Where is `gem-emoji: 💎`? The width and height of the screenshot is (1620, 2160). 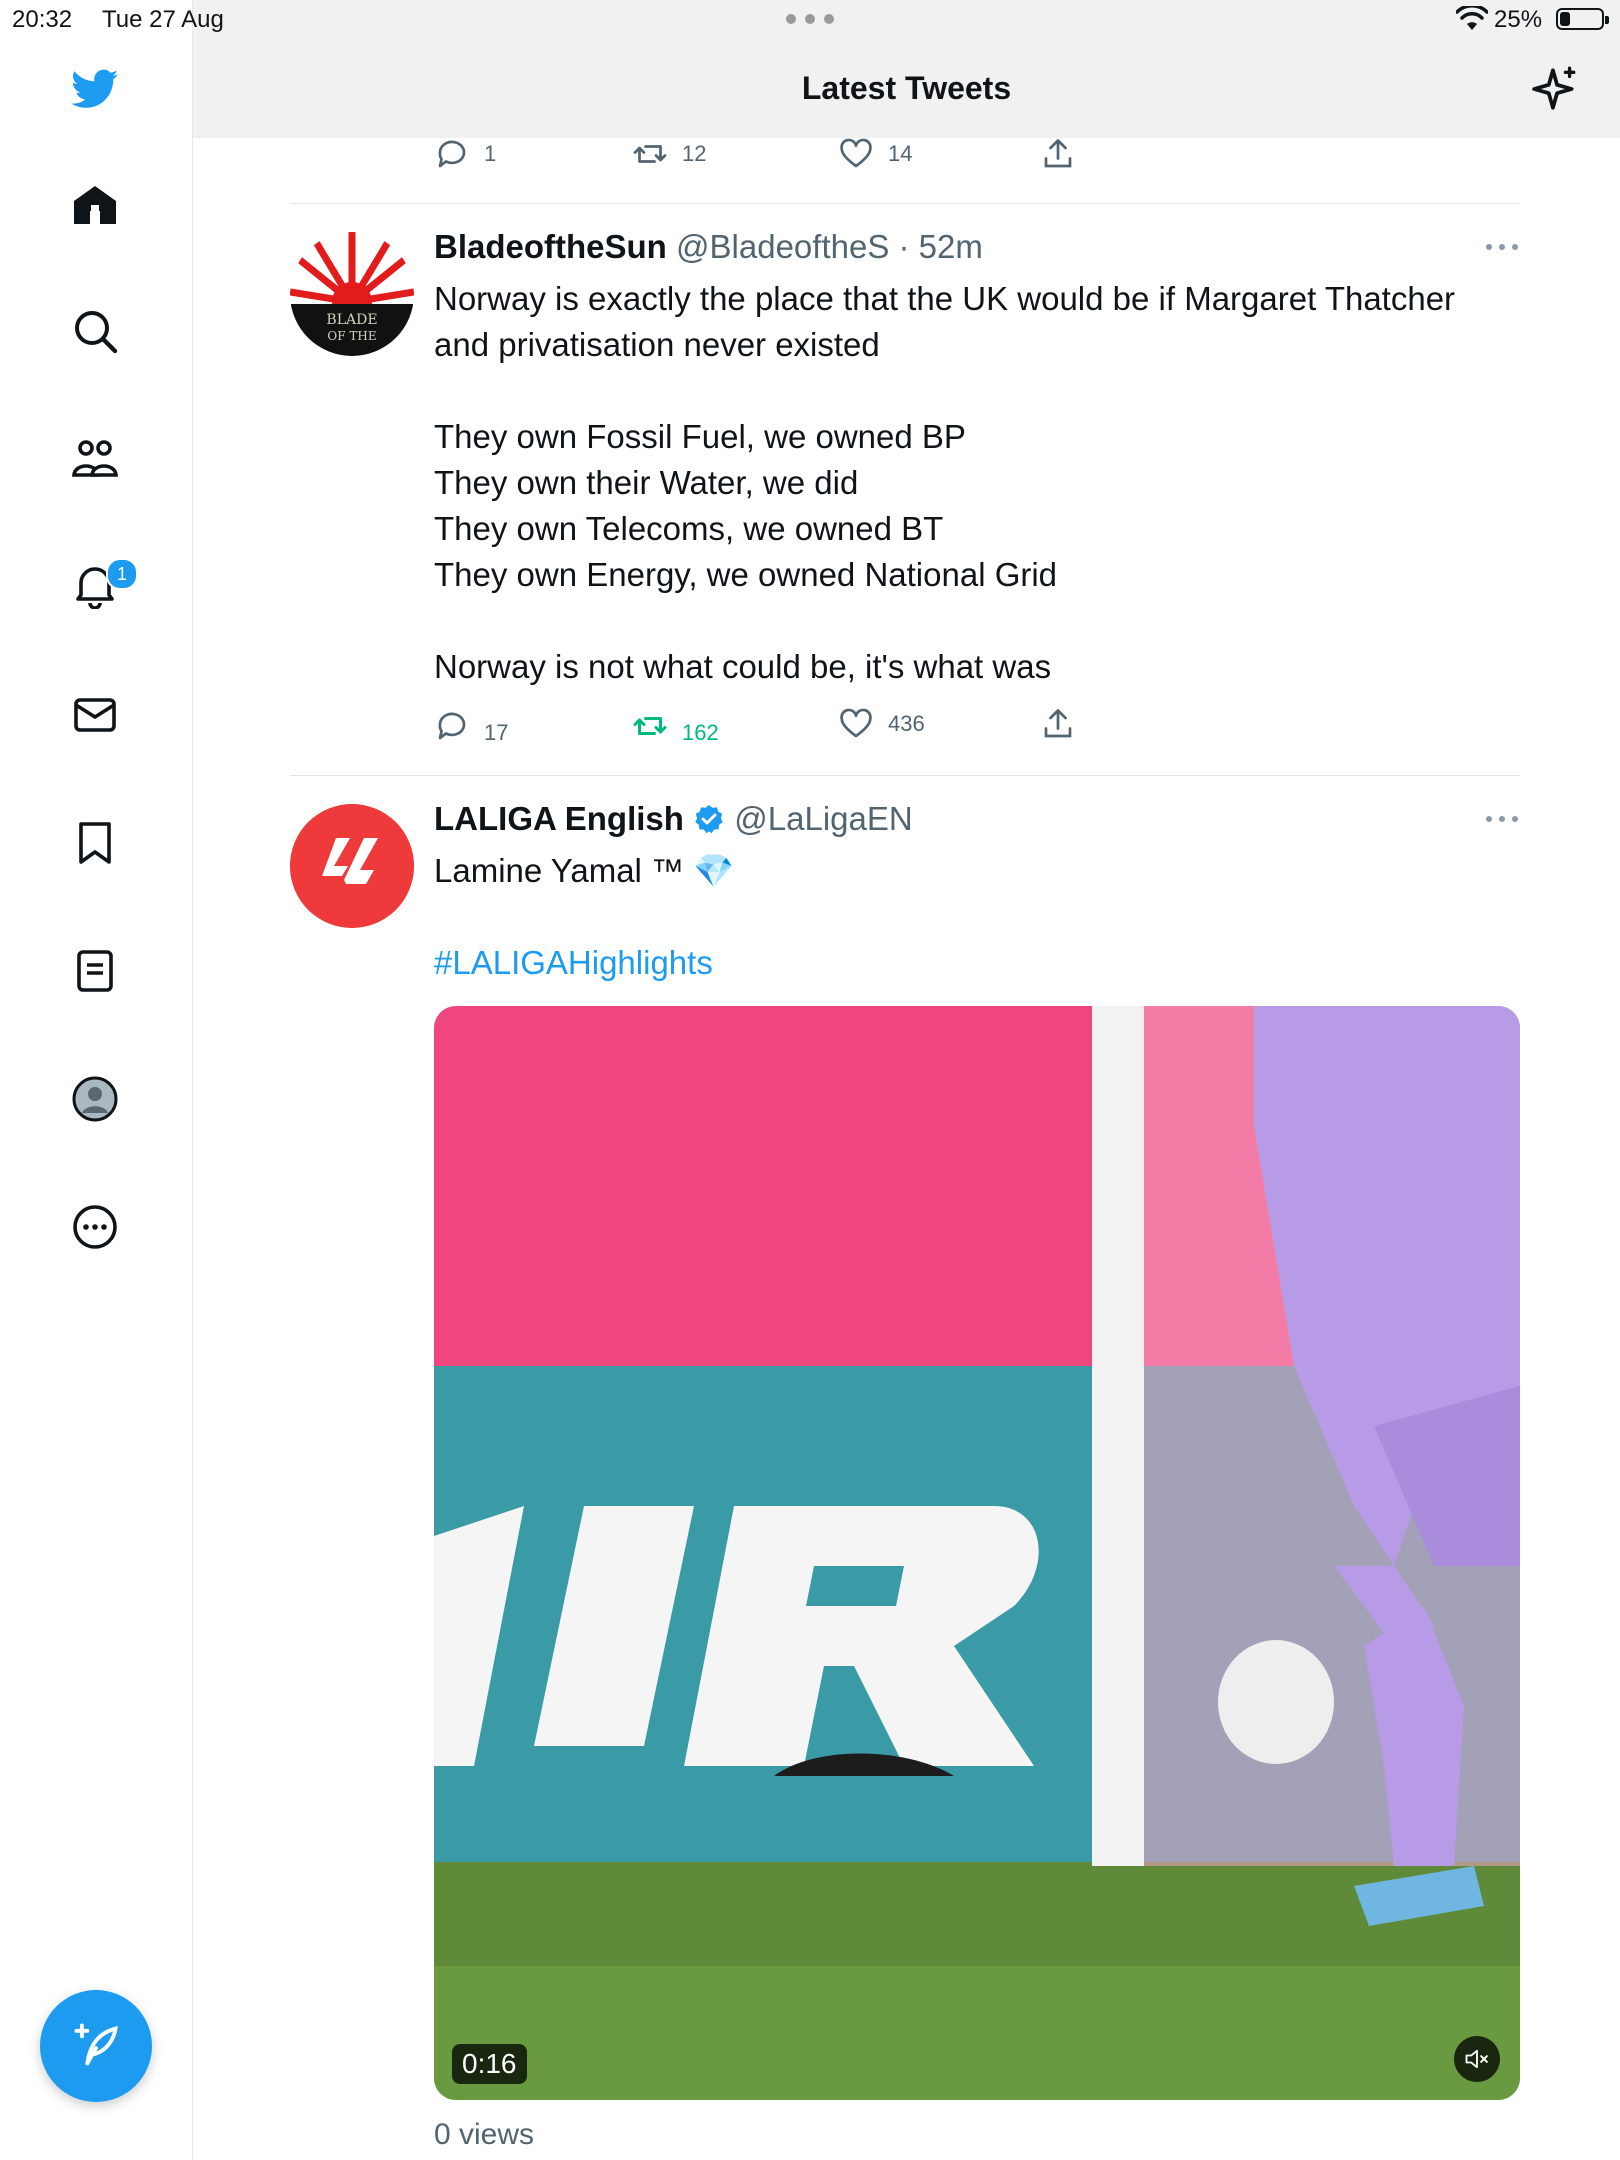
gem-emoji: 💎 is located at coordinates (714, 870).